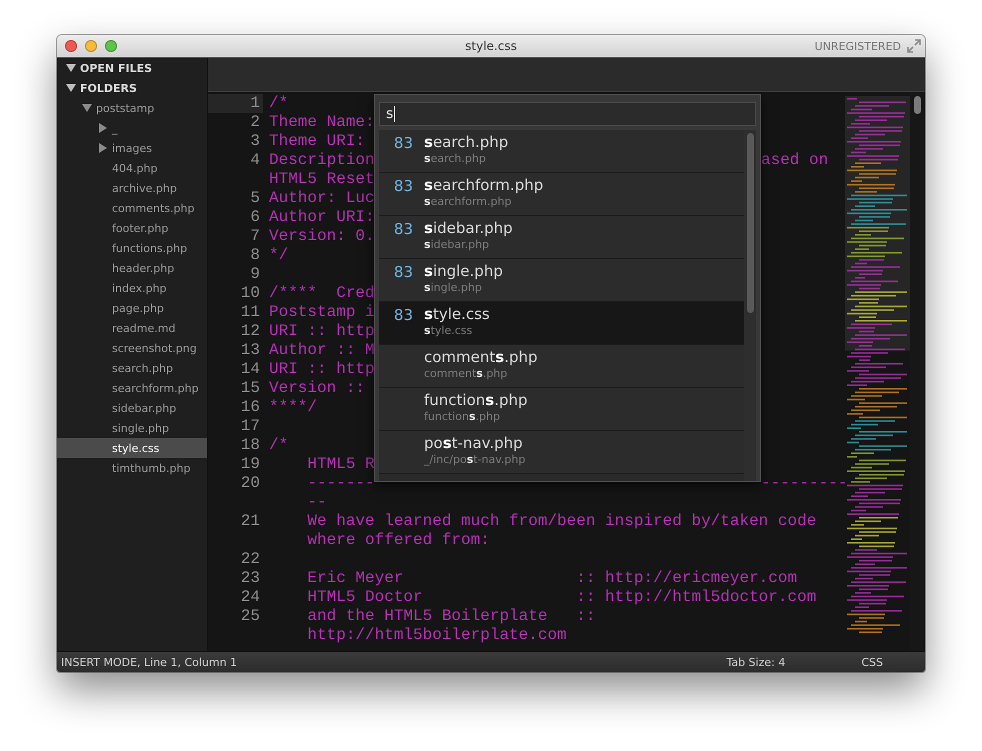 This screenshot has height=751, width=982. What do you see at coordinates (468, 228) in the screenshot?
I see `file-name: sidebar.php` at bounding box center [468, 228].